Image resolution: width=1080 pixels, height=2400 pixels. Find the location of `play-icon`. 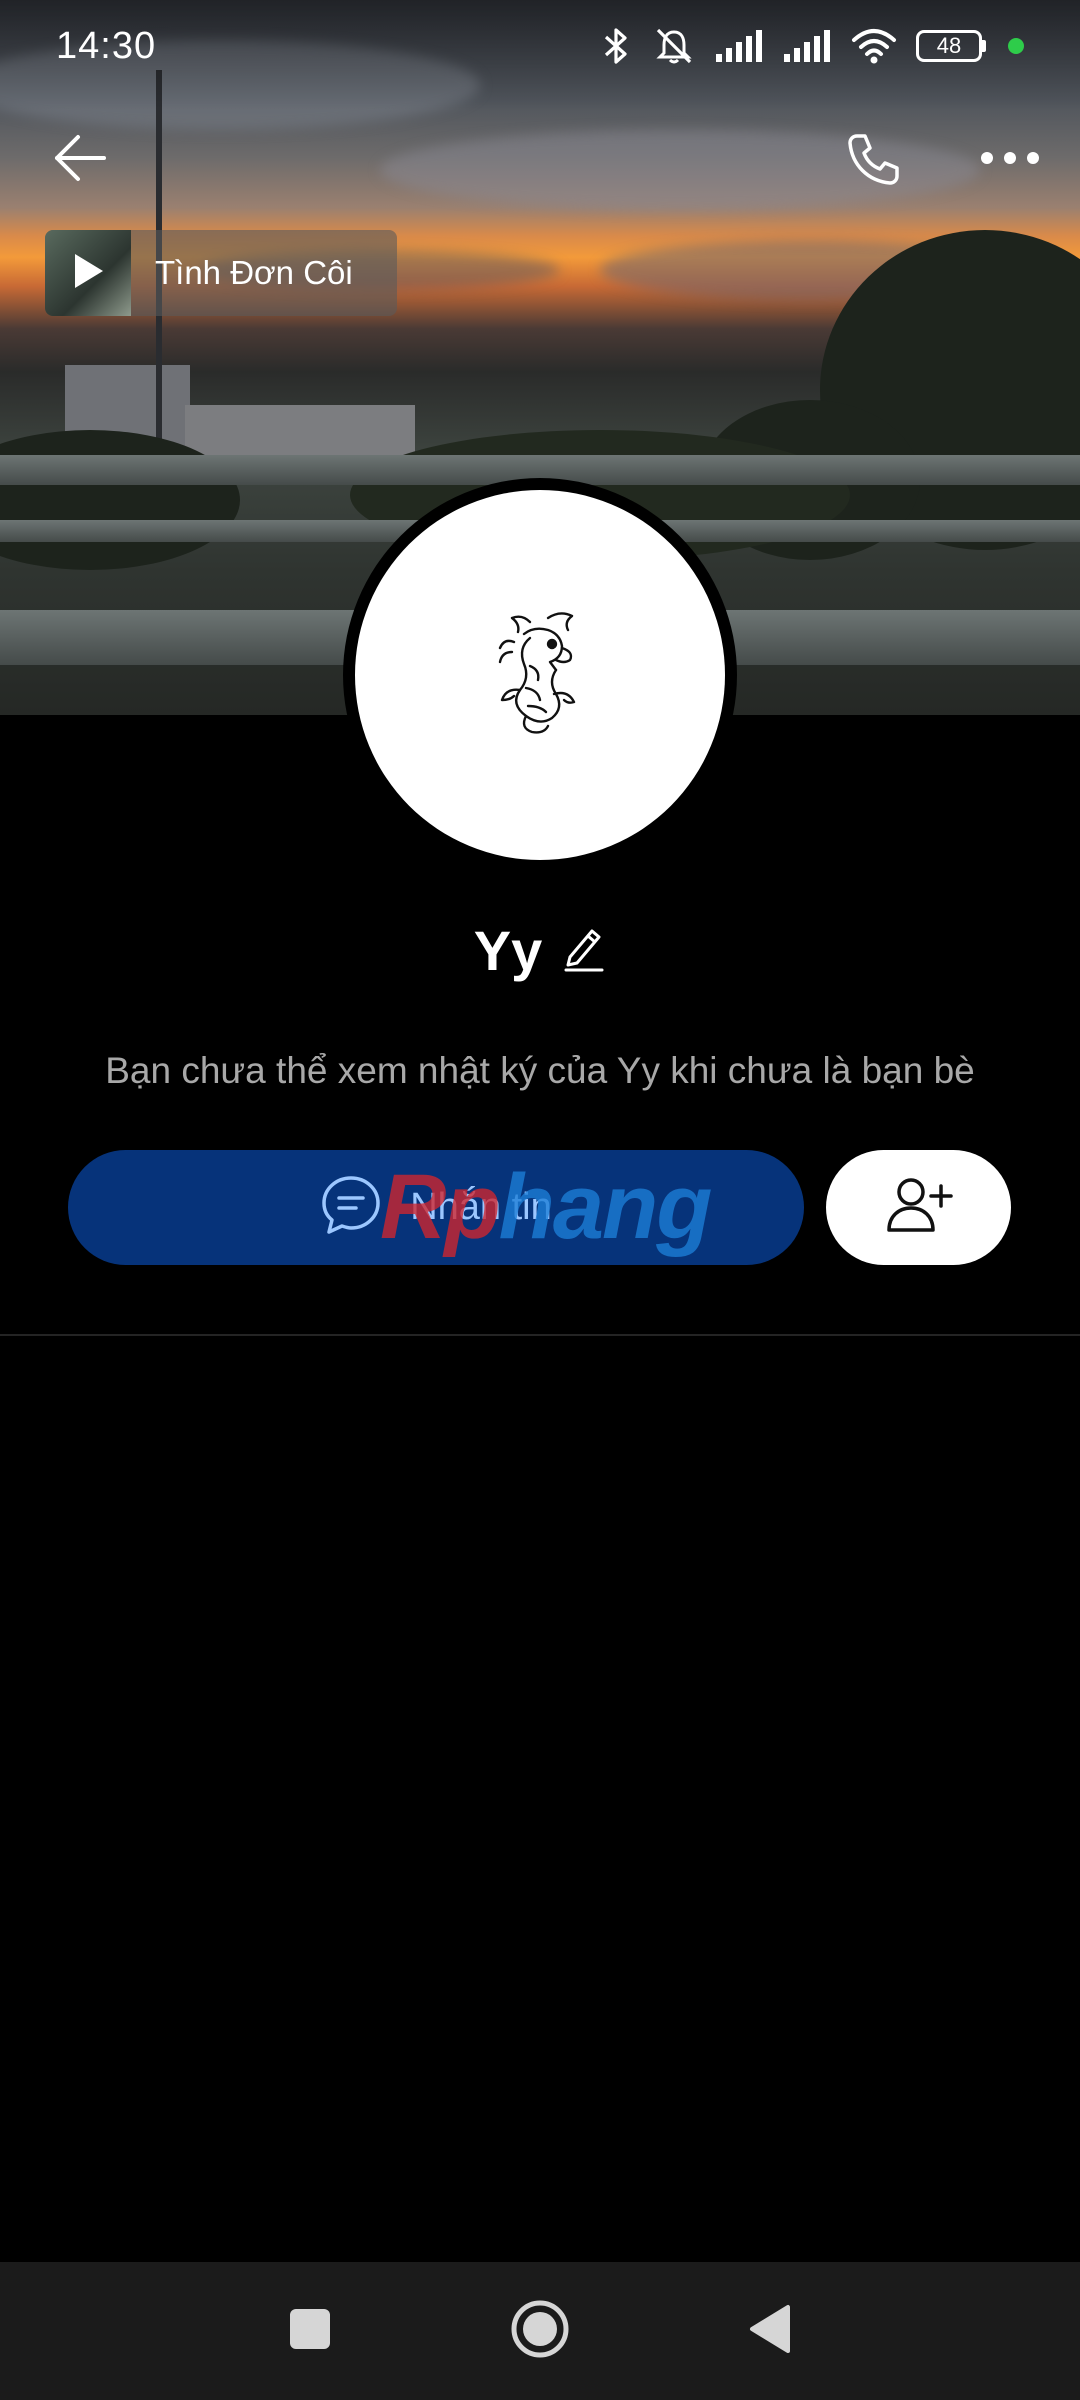

play-icon is located at coordinates (88, 273).